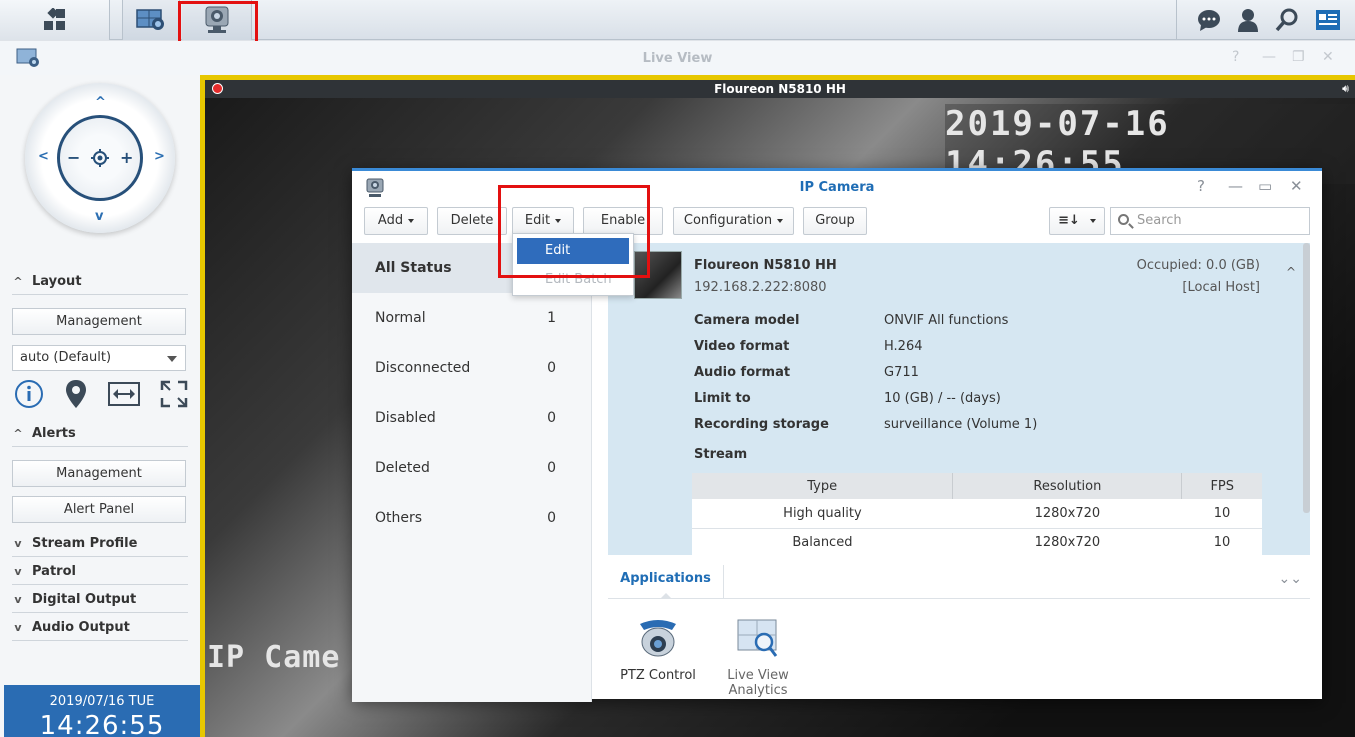 The image size is (1355, 737). Describe the element at coordinates (1290, 579) in the screenshot. I see `expand-icon: ⌄⌄` at that location.